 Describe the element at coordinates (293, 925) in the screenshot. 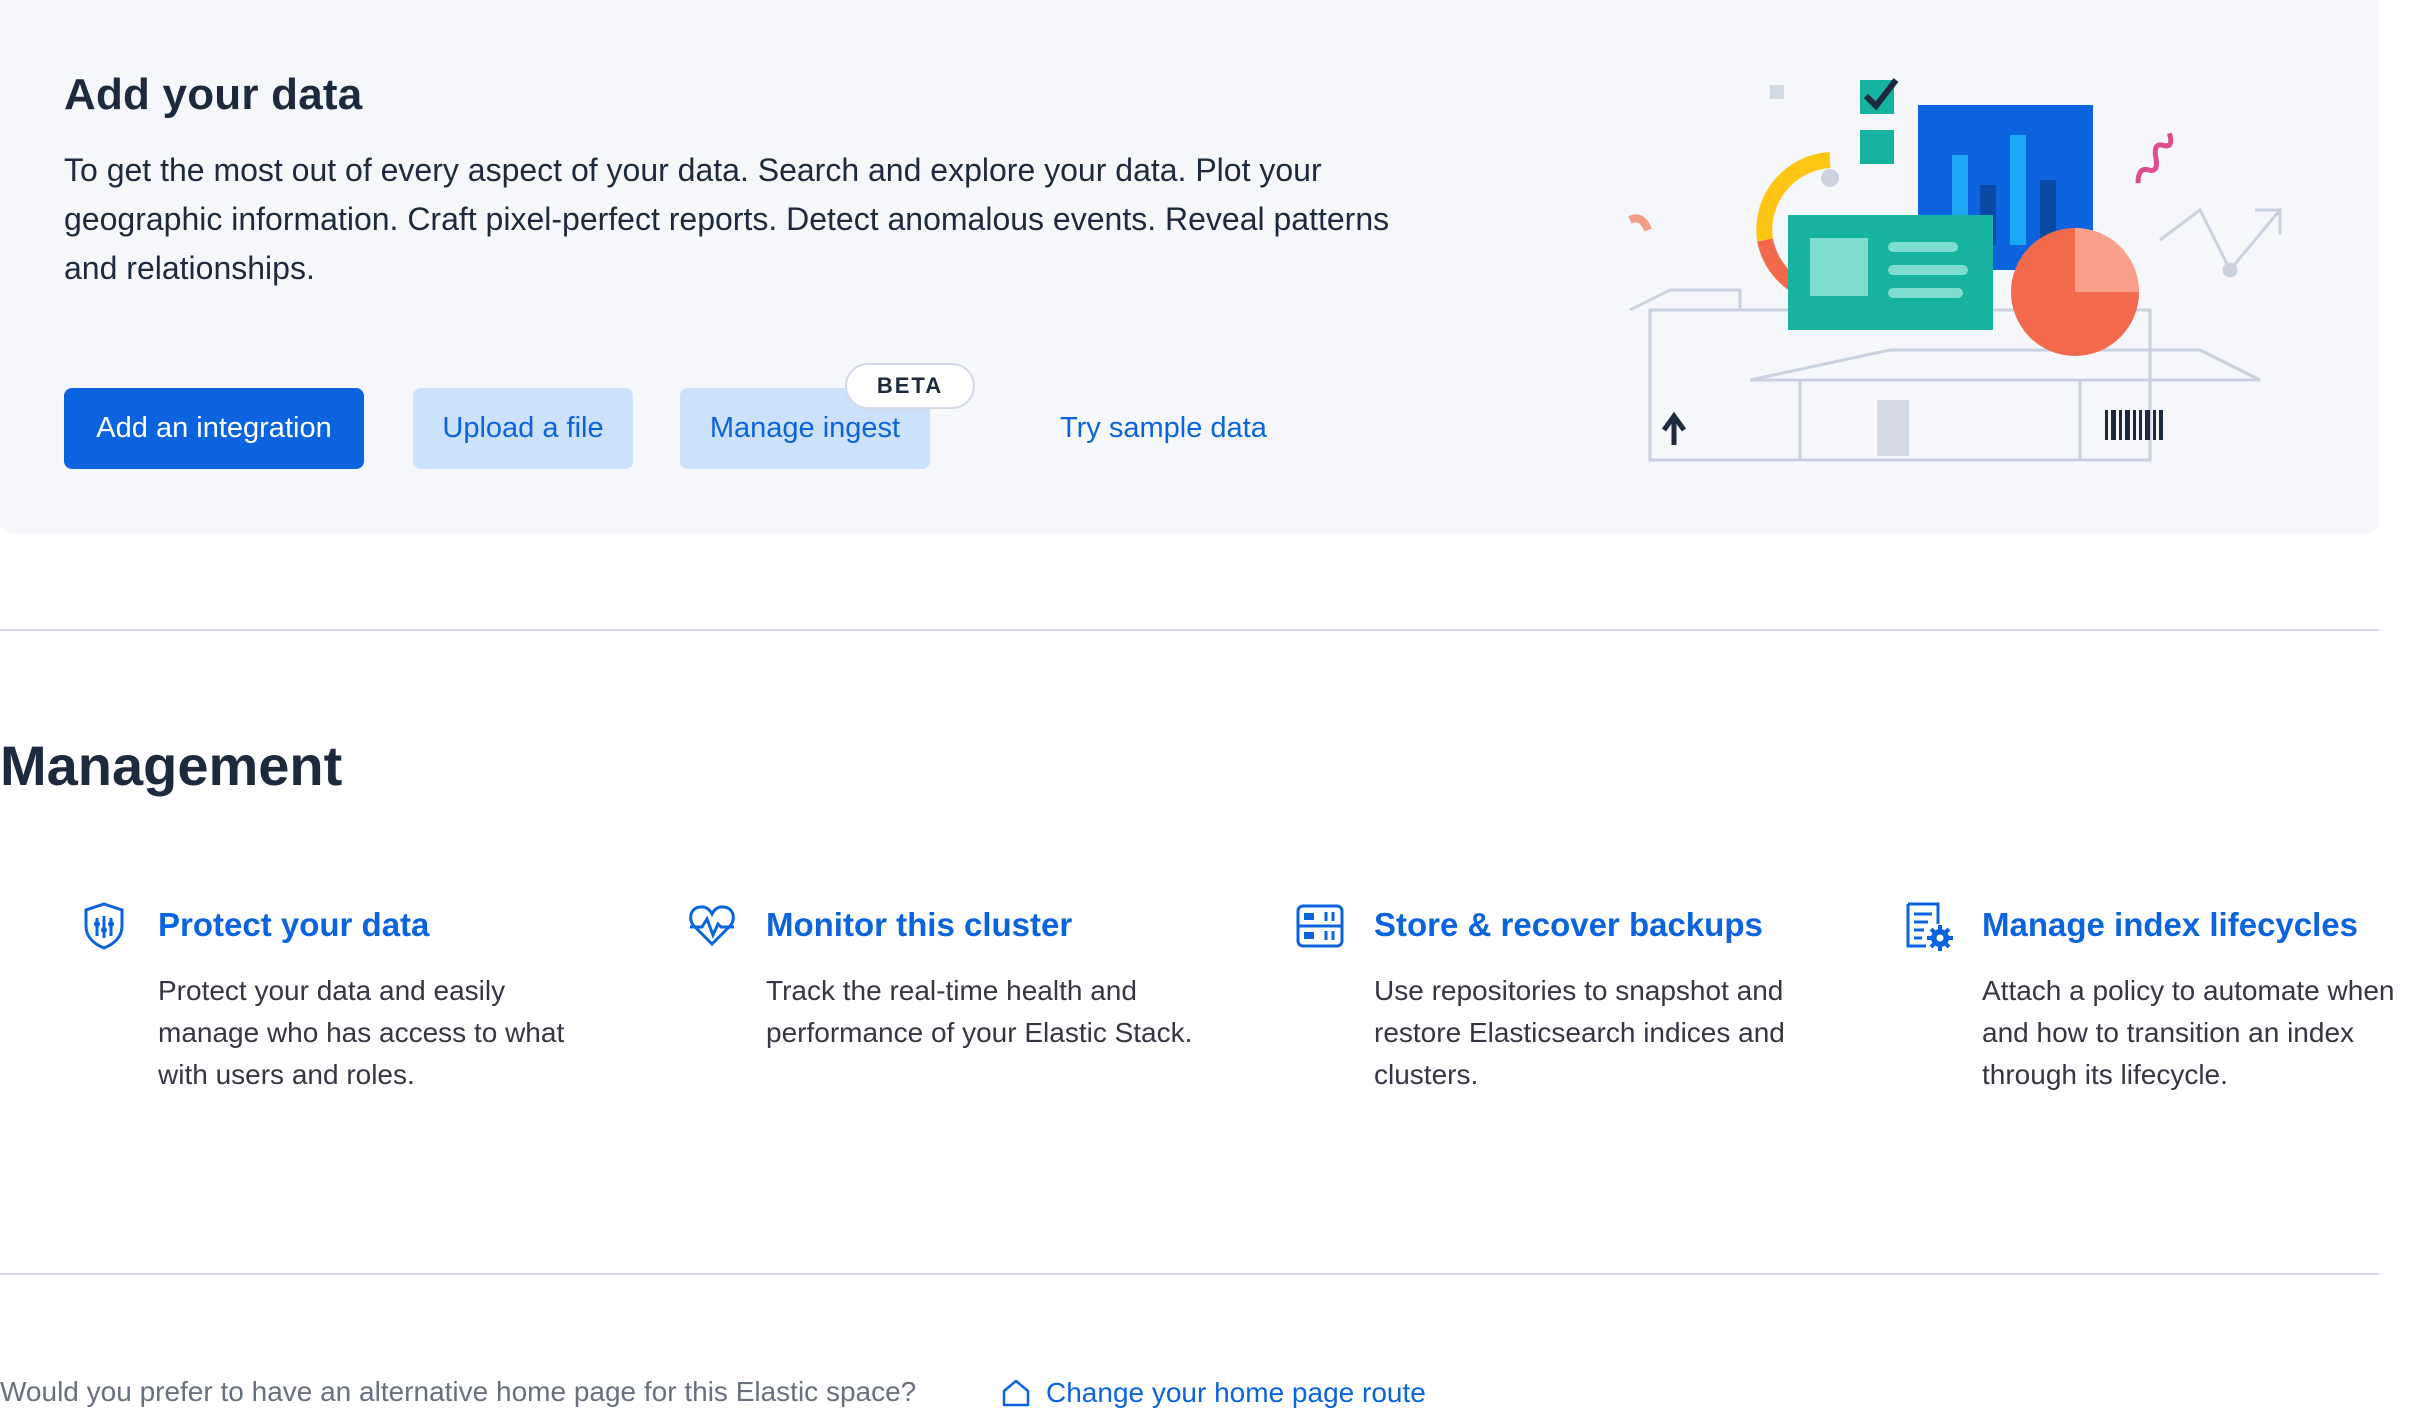

I see `card-title: Protect your data` at that location.